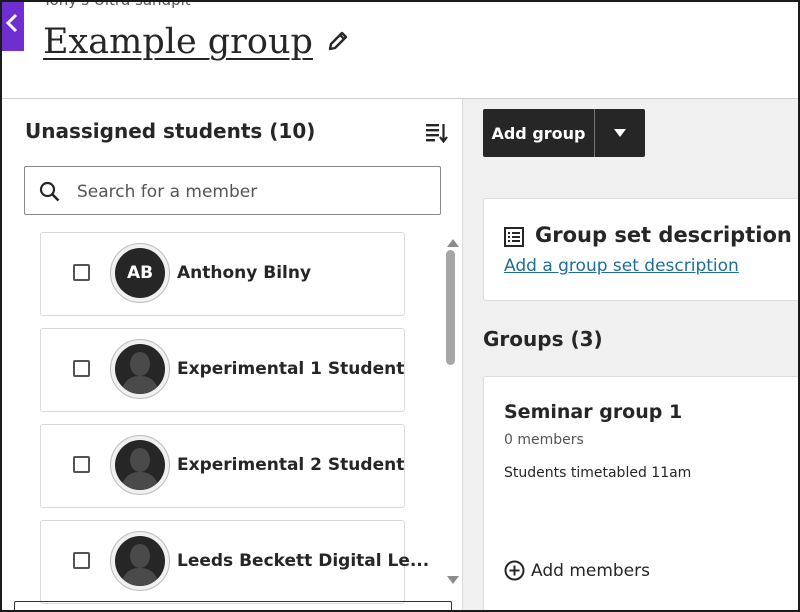 Image resolution: width=800 pixels, height=612 pixels. Describe the element at coordinates (514, 239) in the screenshot. I see `list-document-icon` at that location.